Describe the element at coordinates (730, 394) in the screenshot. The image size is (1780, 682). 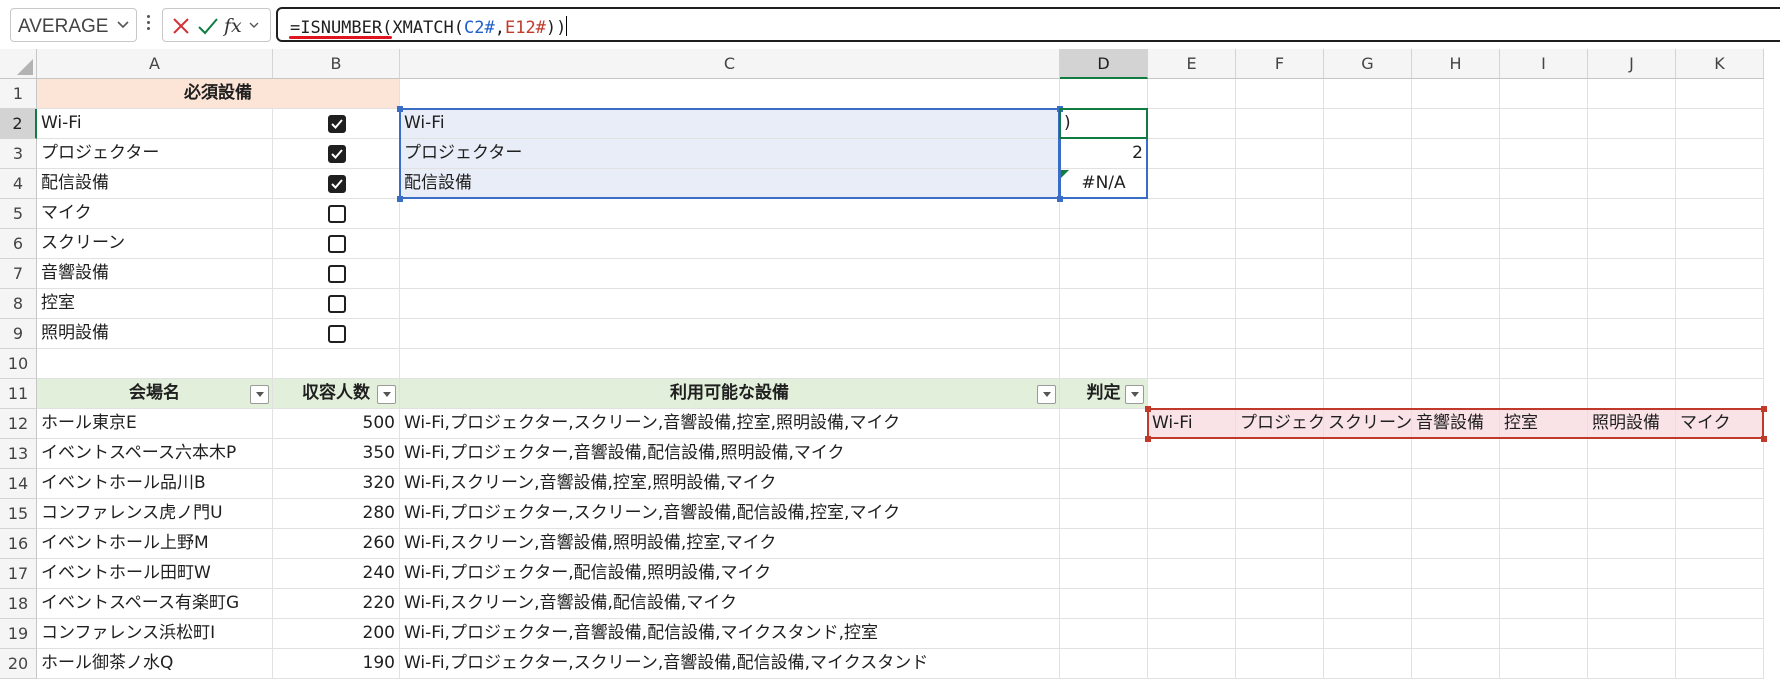
I see `table-header-3: 利用可能な設備` at that location.